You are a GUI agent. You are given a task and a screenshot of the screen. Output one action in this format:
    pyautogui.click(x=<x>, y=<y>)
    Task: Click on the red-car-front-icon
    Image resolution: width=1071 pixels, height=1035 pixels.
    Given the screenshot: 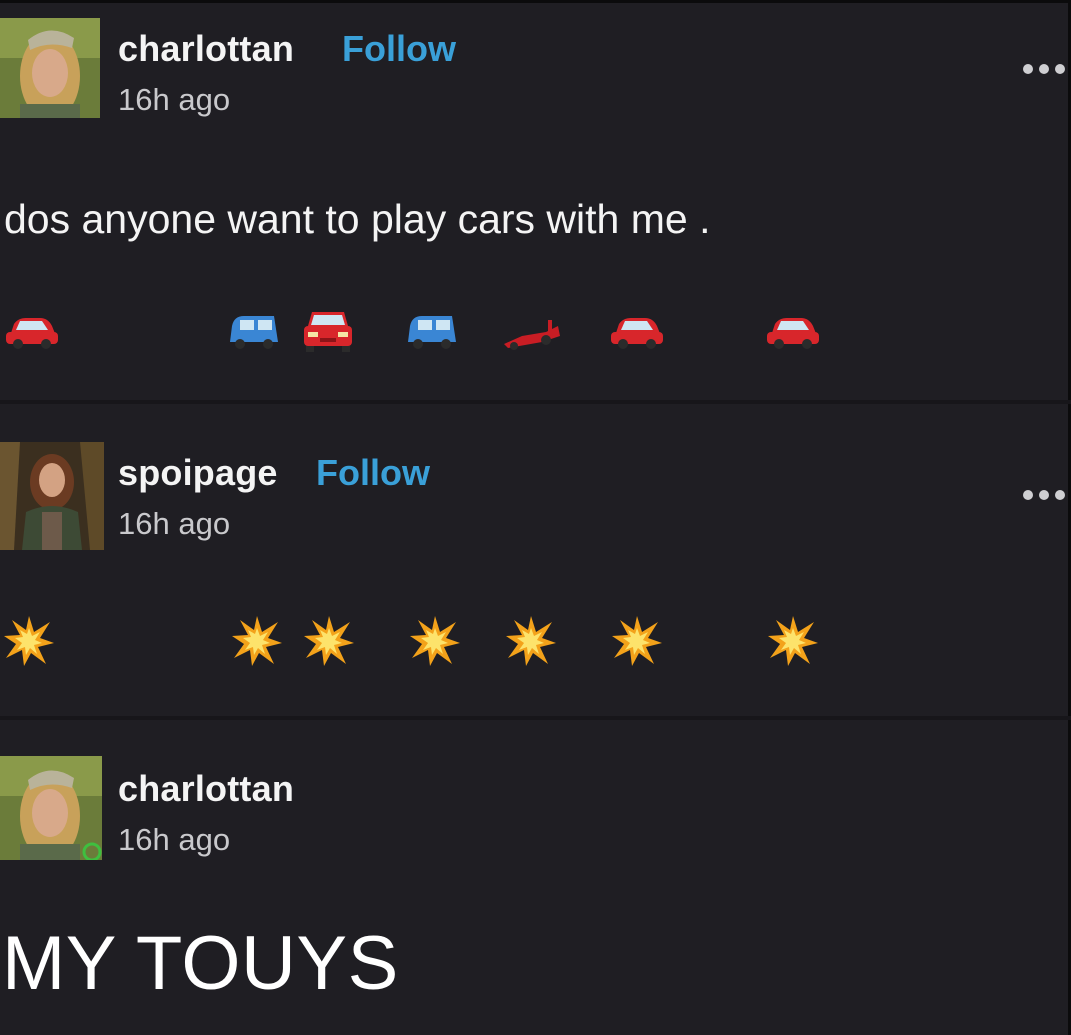 What is the action you would take?
    pyautogui.click(x=328, y=332)
    